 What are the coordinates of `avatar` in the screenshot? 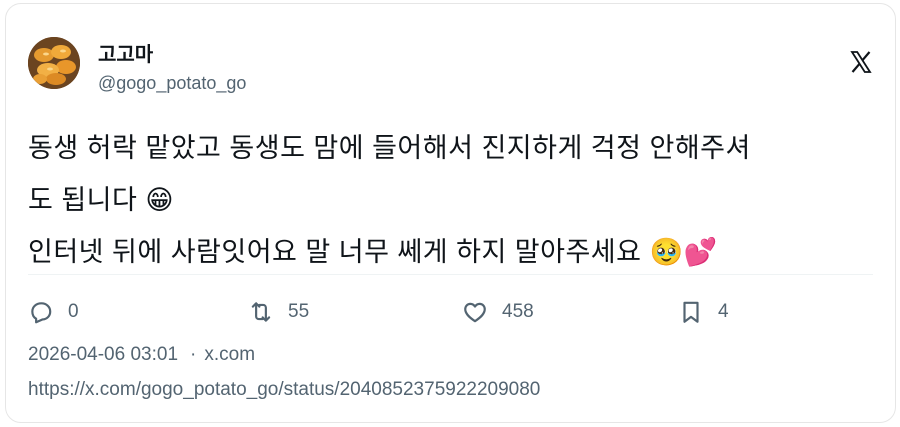 It's located at (54, 63).